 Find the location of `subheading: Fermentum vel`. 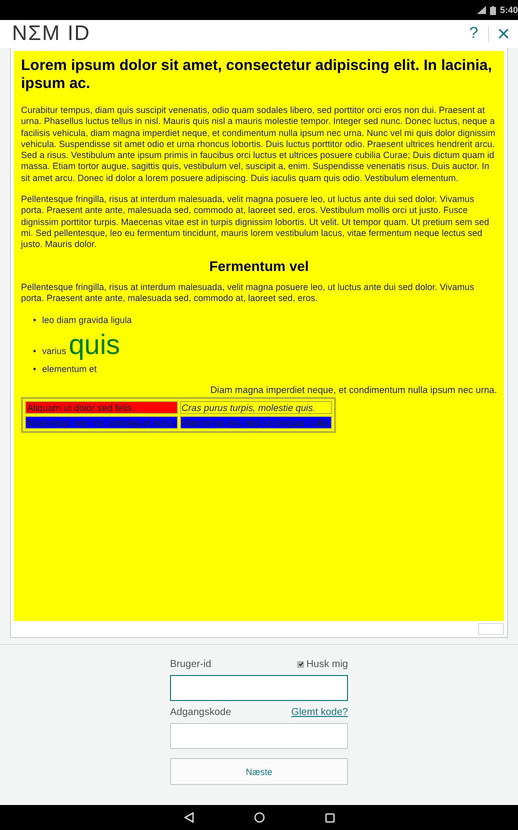

subheading: Fermentum vel is located at coordinates (259, 266).